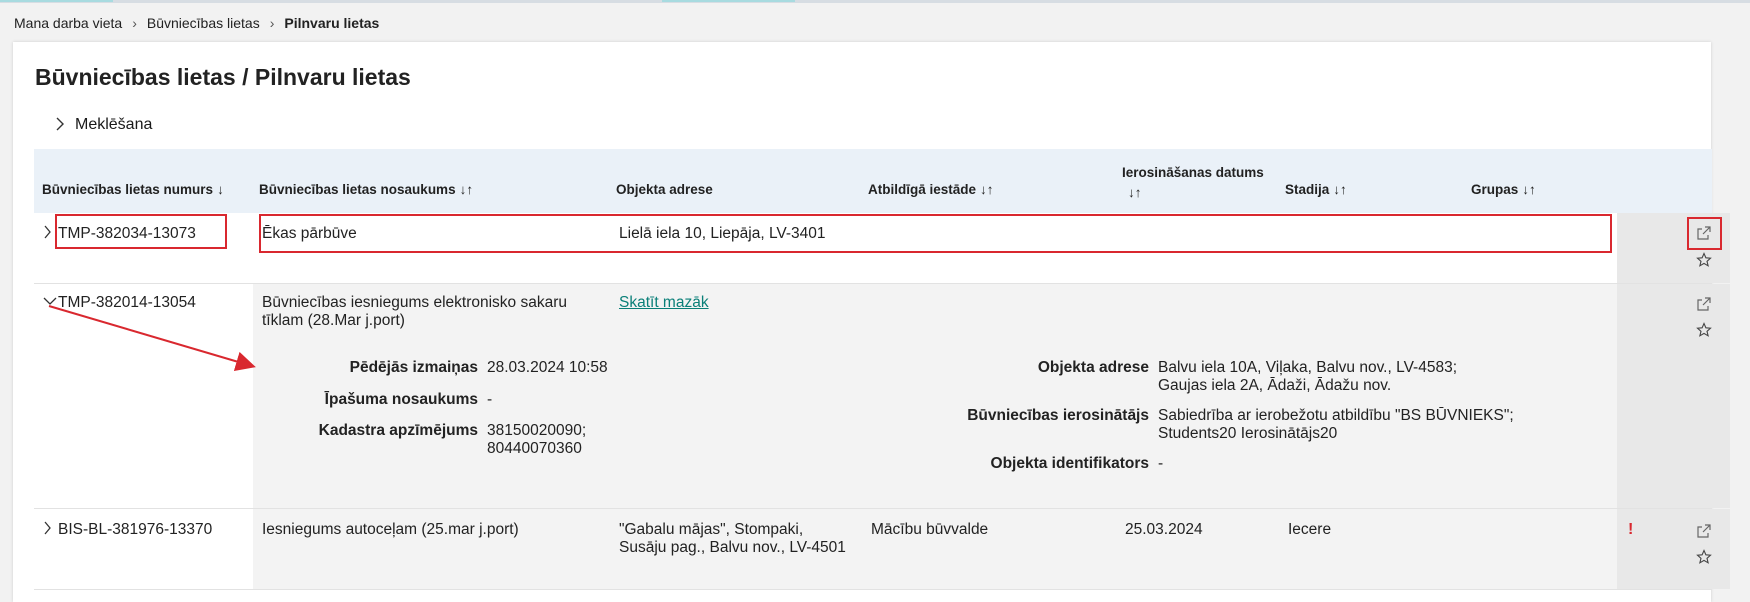 Image resolution: width=1750 pixels, height=602 pixels. Describe the element at coordinates (1316, 189) in the screenshot. I see `column-header-stage: Stadija ↓↑` at that location.